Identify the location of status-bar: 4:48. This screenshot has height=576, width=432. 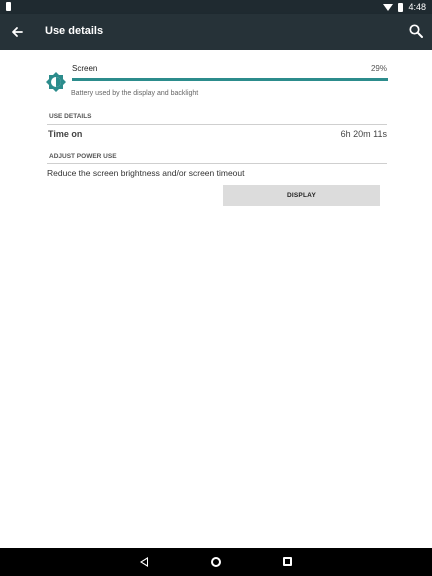
(216, 7).